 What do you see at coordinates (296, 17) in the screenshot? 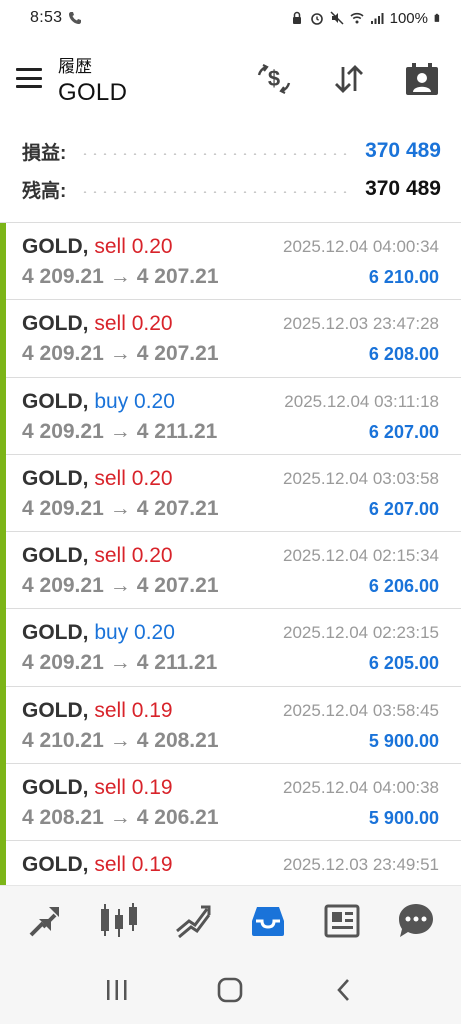
I see `lock-icon` at bounding box center [296, 17].